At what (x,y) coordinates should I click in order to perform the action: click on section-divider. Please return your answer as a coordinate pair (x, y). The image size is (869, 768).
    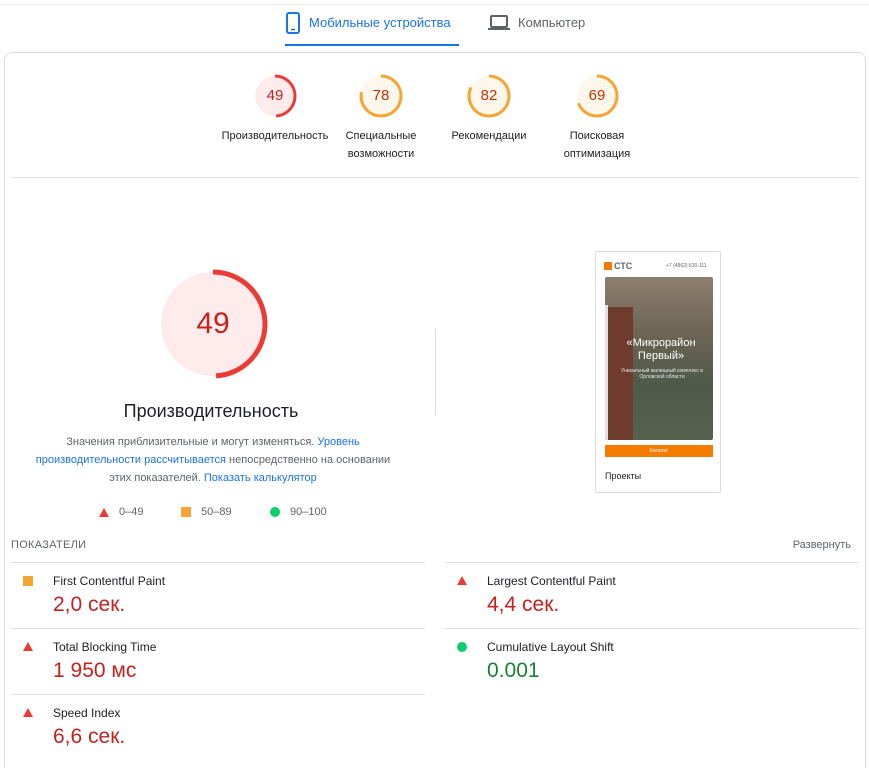
    Looking at the image, I should click on (435, 177).